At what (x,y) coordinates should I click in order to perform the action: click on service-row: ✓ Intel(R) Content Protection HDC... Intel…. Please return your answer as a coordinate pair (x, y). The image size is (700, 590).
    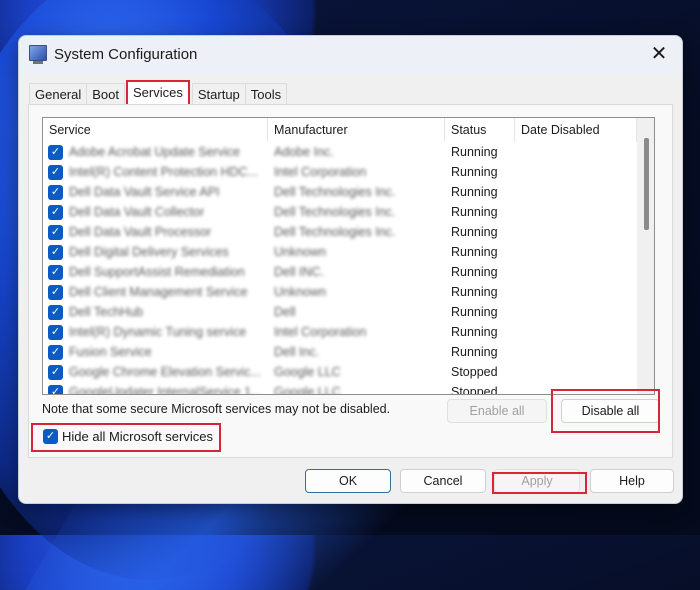
    Looking at the image, I should click on (340, 172).